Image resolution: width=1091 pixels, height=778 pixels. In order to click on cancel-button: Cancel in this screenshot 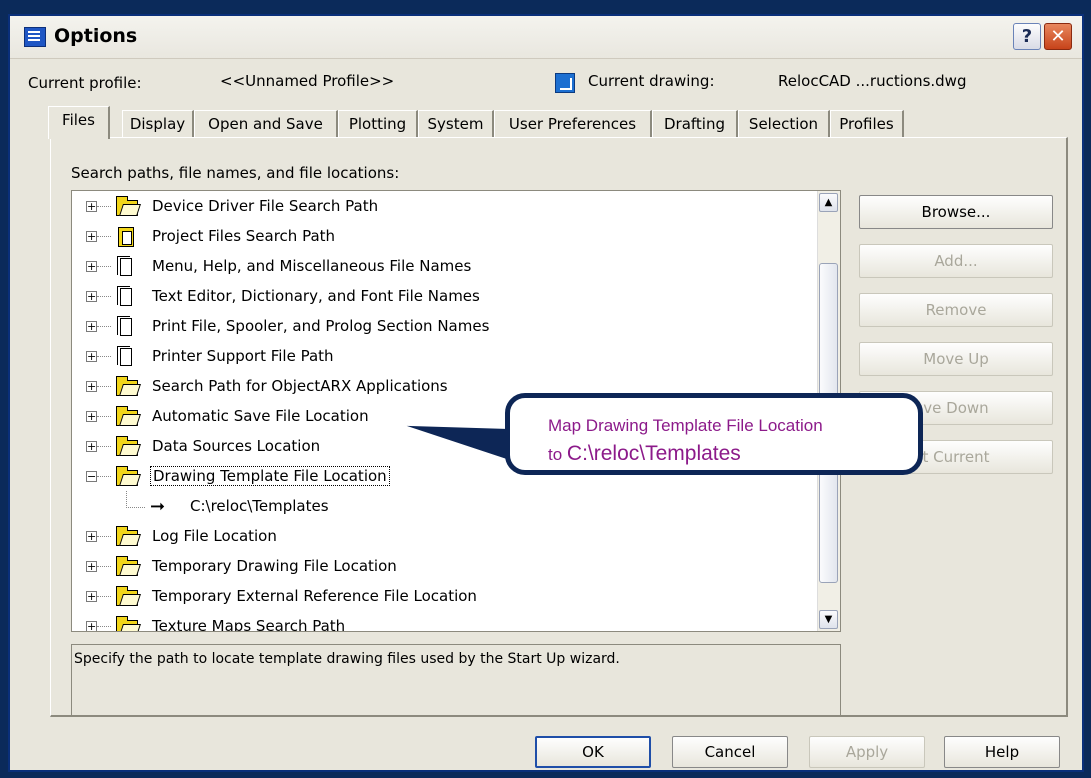, I will do `click(730, 752)`.